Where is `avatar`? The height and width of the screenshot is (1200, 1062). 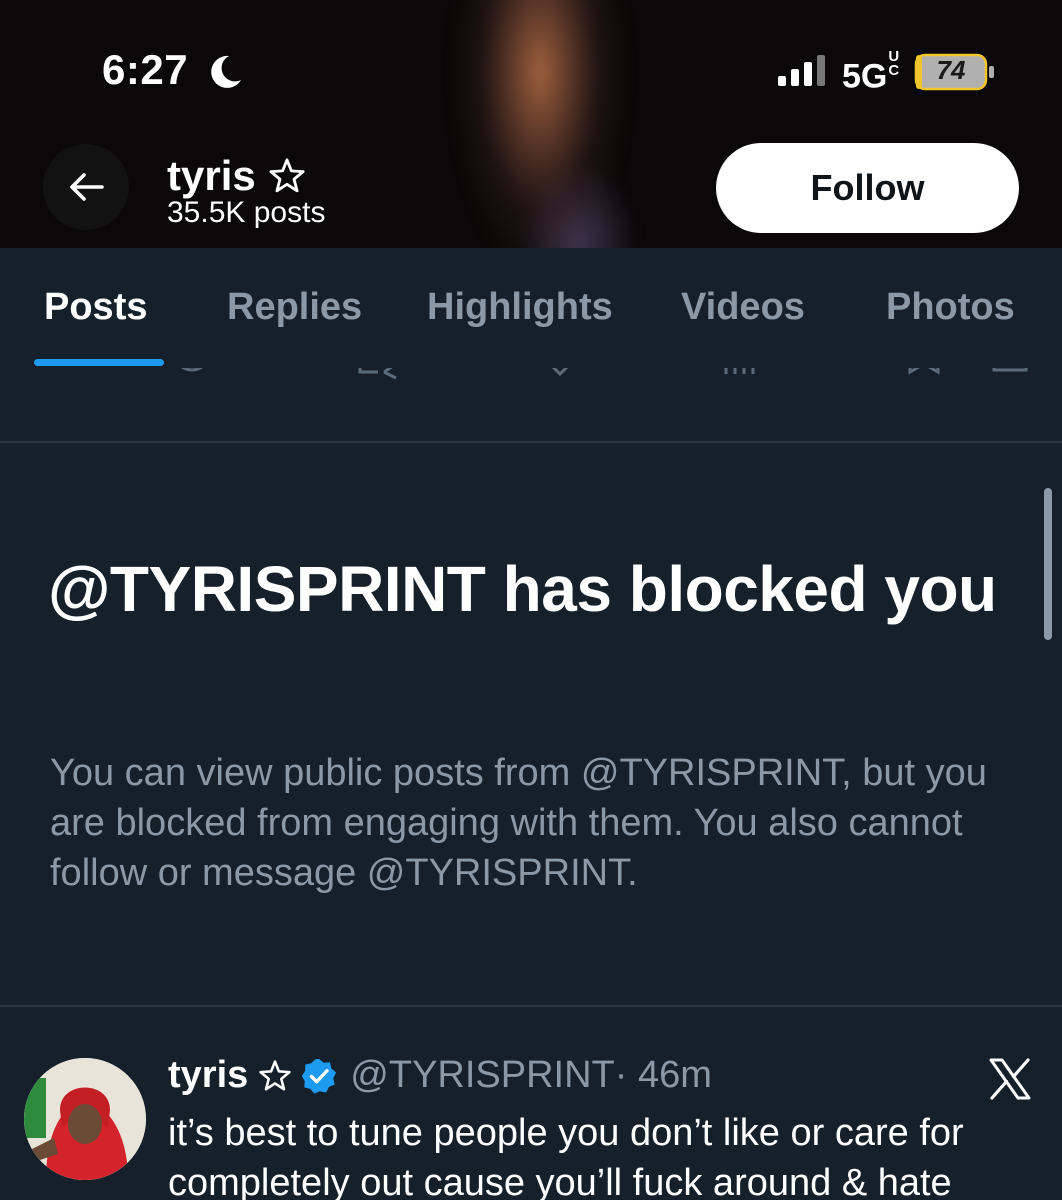 avatar is located at coordinates (85, 1119).